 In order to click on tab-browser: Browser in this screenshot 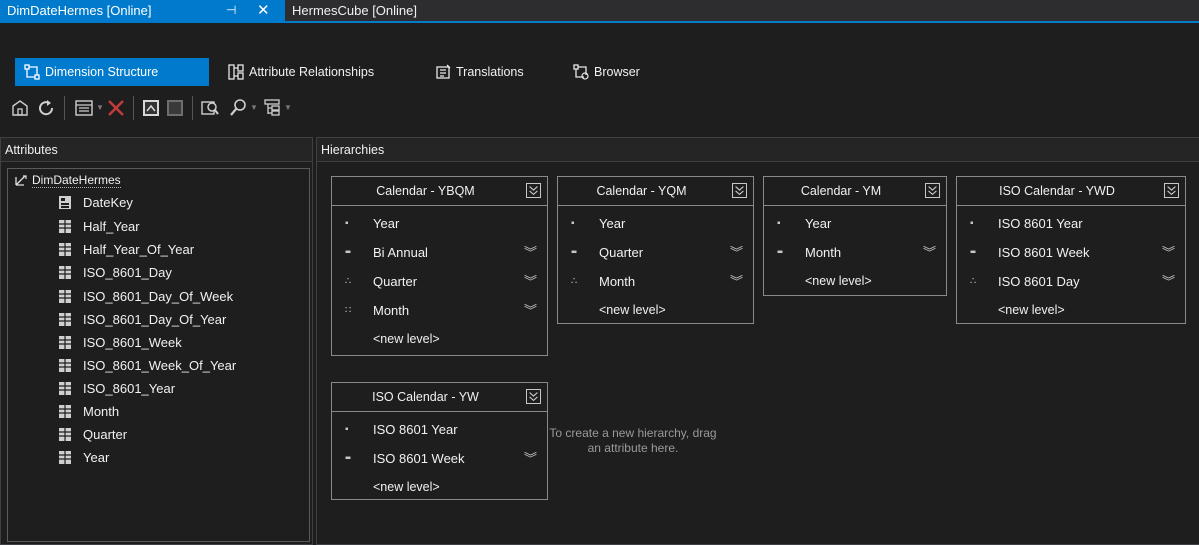, I will do `click(619, 72)`.